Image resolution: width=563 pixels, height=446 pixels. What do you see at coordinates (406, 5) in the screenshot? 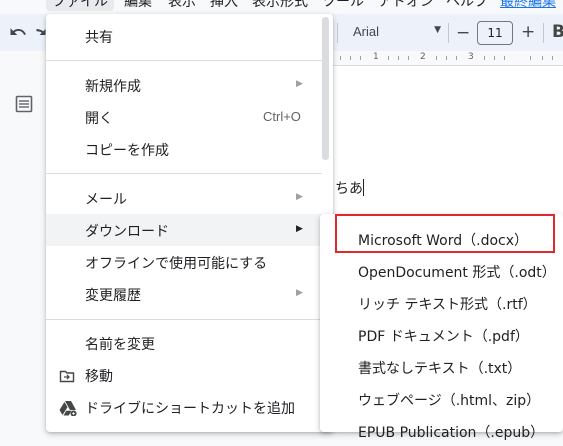
I see `menu-addons: アドオン` at bounding box center [406, 5].